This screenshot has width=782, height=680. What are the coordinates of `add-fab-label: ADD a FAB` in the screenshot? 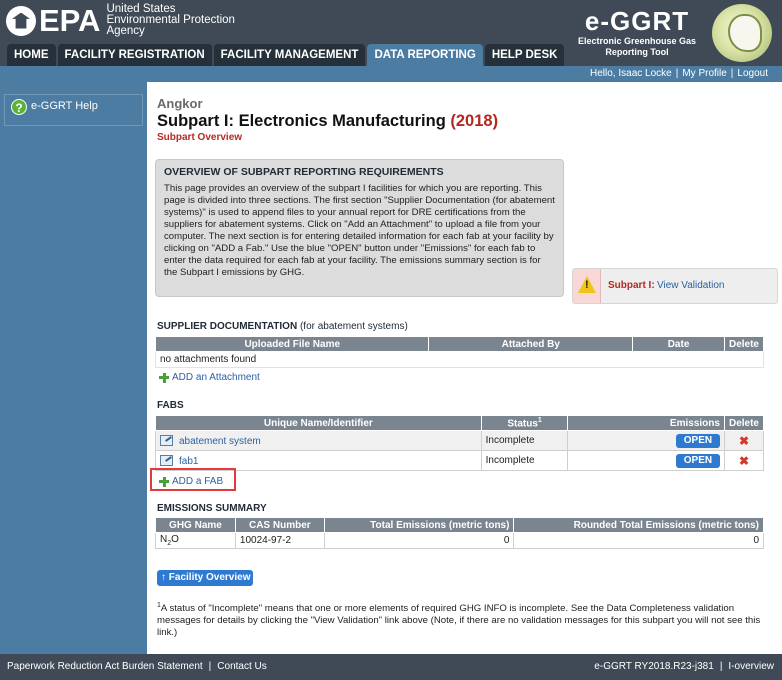 It's located at (198, 481).